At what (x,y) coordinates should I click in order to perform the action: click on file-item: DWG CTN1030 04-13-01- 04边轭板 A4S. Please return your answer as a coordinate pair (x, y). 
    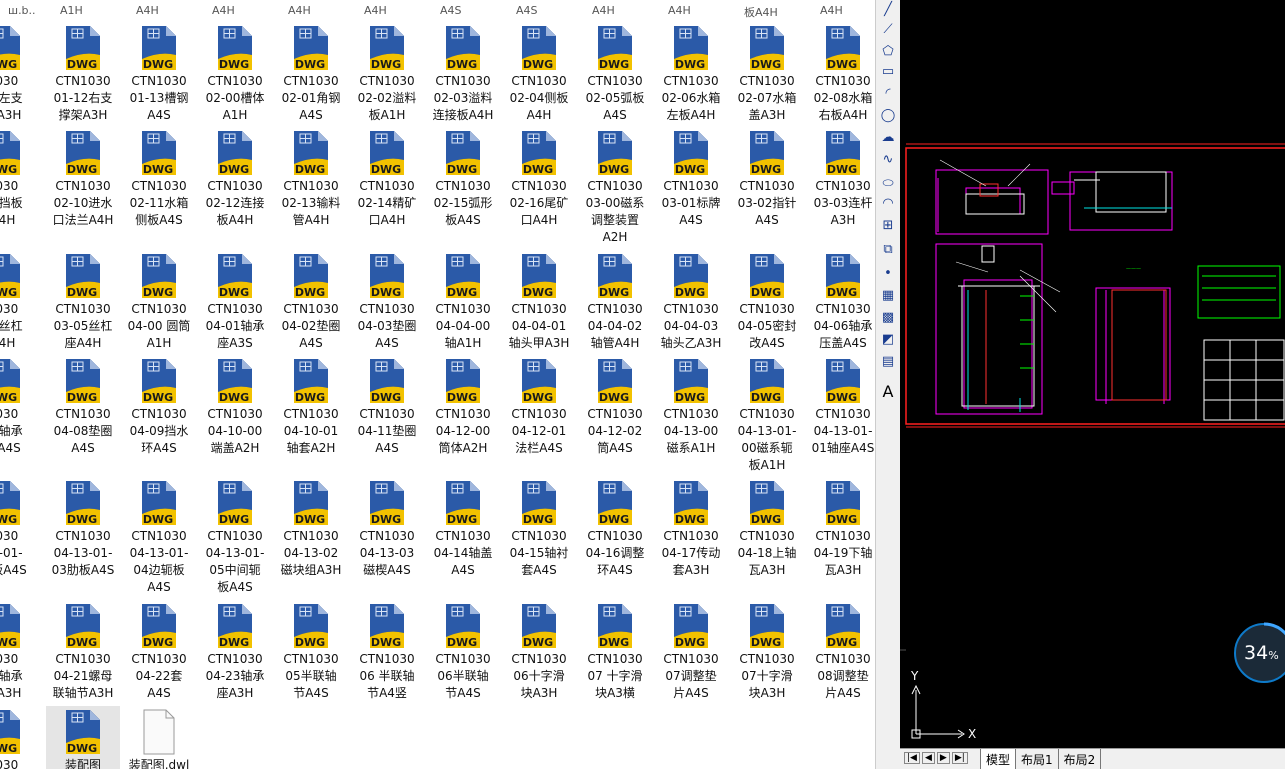
    Looking at the image, I should click on (159, 536).